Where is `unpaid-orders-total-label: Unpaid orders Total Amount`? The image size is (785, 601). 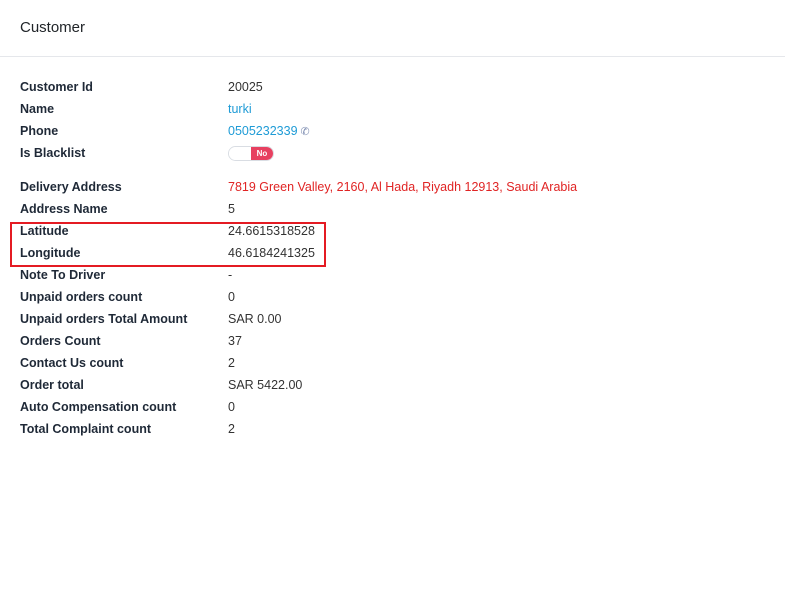
unpaid-orders-total-label: Unpaid orders Total Amount is located at coordinates (104, 319).